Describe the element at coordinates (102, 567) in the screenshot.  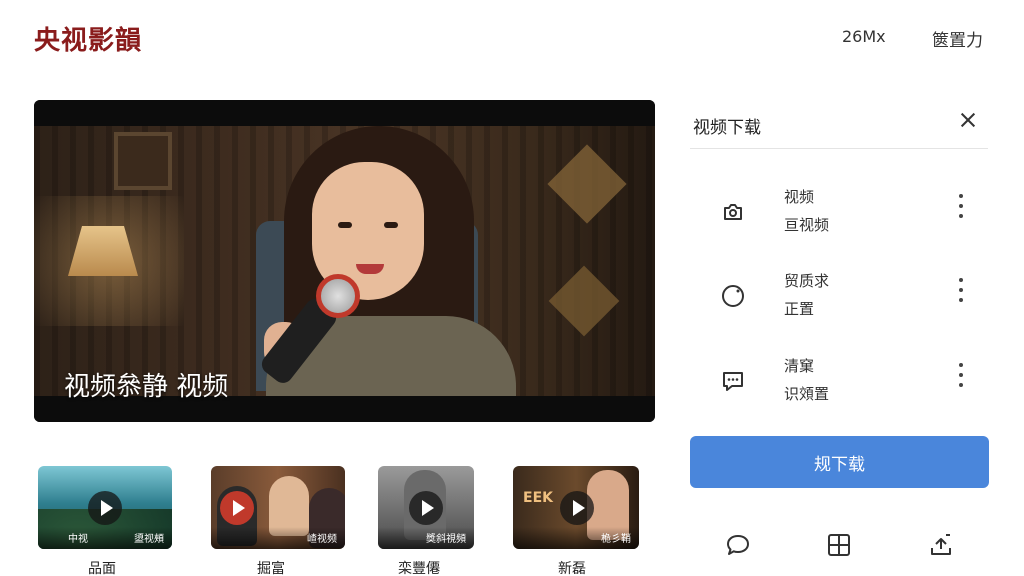
I see `thumbnail-label-1: 品面` at that location.